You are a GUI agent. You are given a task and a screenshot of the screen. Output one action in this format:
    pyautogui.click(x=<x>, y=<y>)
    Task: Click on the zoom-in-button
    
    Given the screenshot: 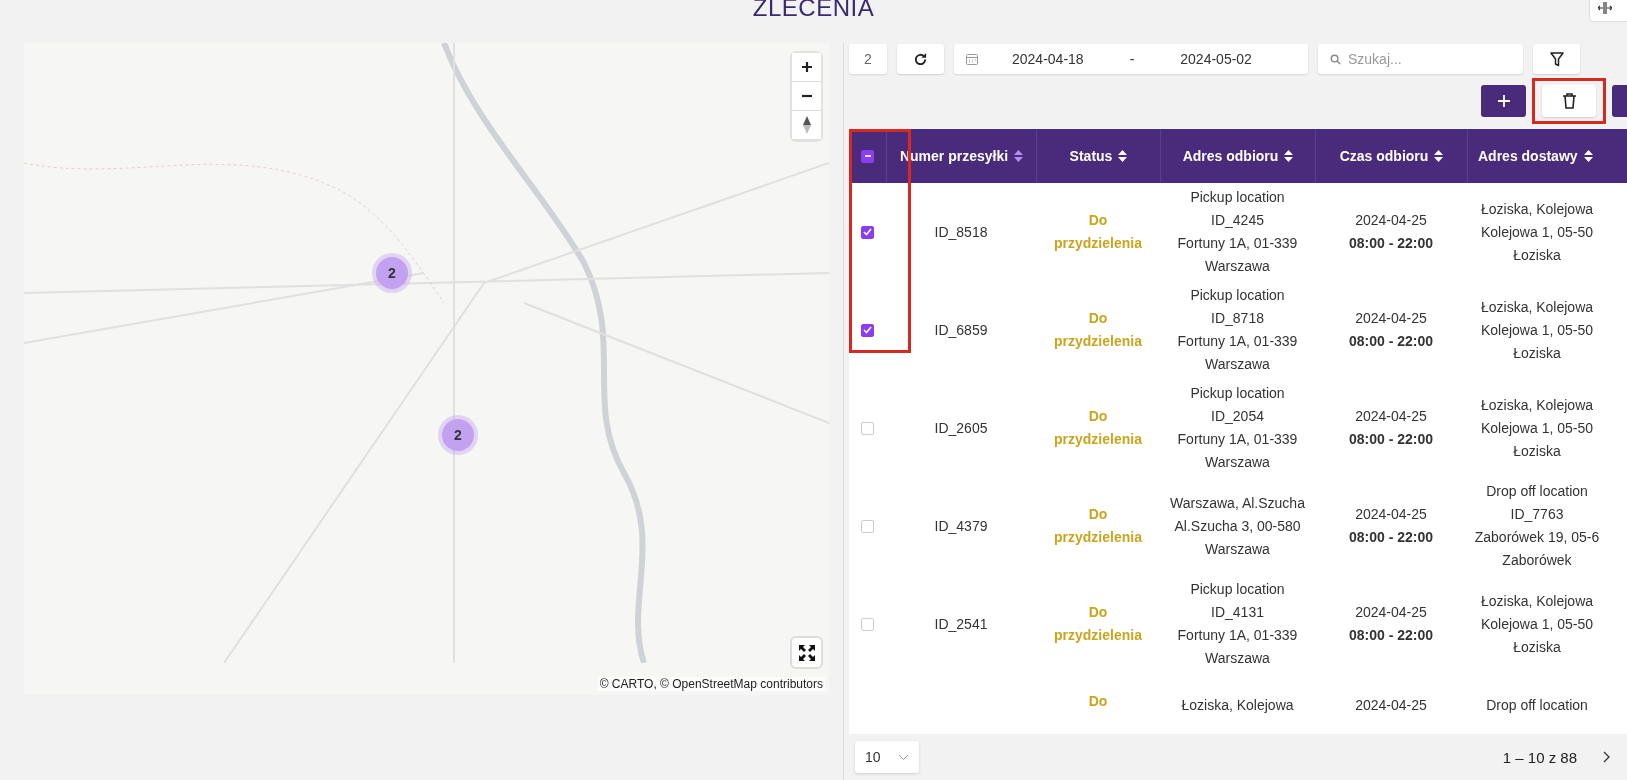 What is the action you would take?
    pyautogui.click(x=806, y=67)
    